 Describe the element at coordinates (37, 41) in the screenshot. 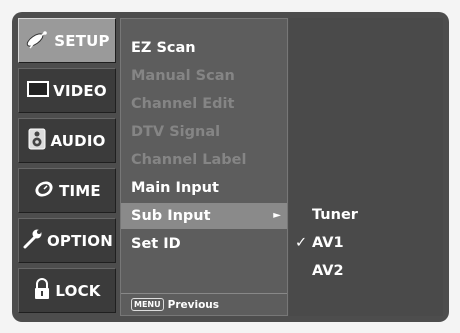

I see `satellite-dish-icon` at that location.